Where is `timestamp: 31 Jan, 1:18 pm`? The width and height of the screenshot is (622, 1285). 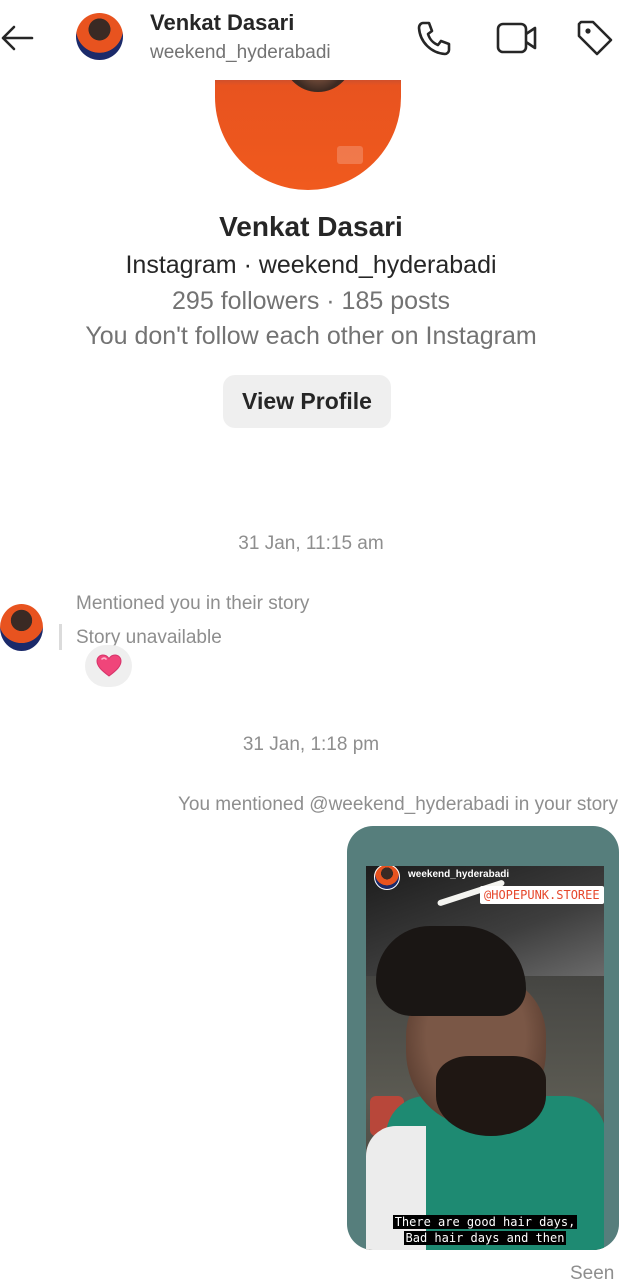
timestamp: 31 Jan, 1:18 pm is located at coordinates (311, 744).